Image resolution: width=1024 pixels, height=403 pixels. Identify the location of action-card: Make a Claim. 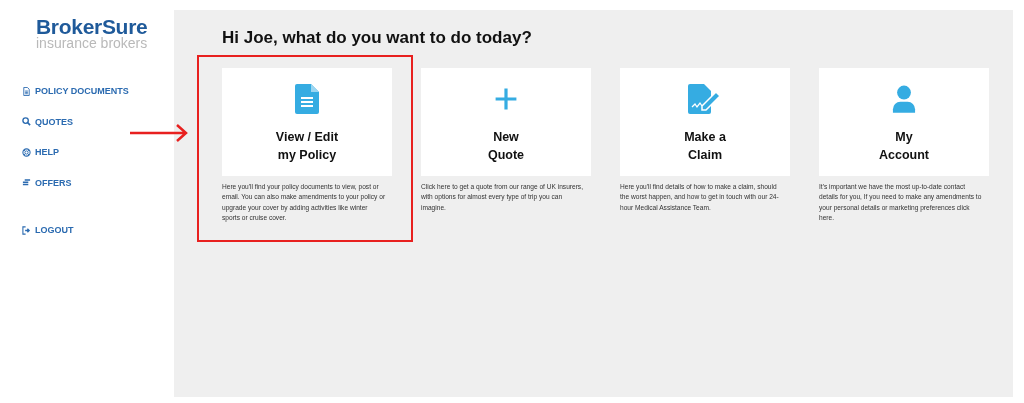
(705, 122).